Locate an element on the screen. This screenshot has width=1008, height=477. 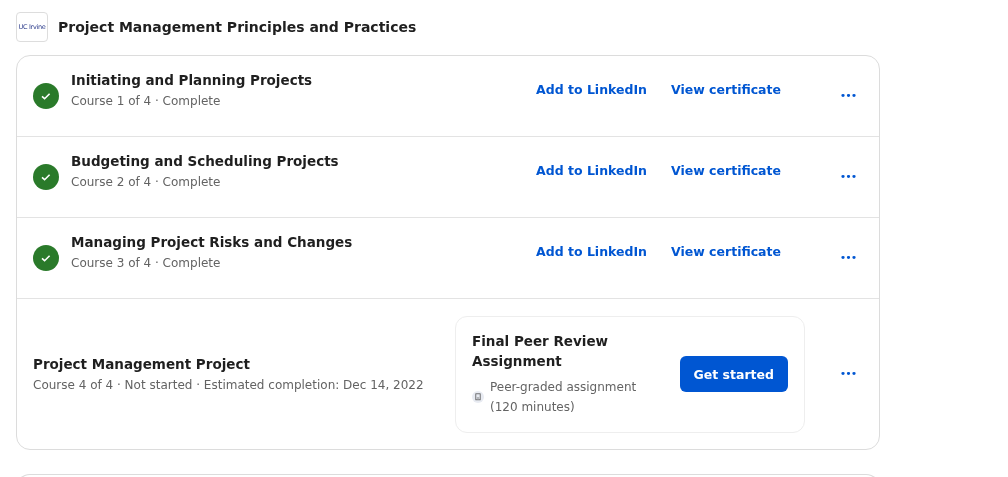
get-started-button: Get started is located at coordinates (733, 374).